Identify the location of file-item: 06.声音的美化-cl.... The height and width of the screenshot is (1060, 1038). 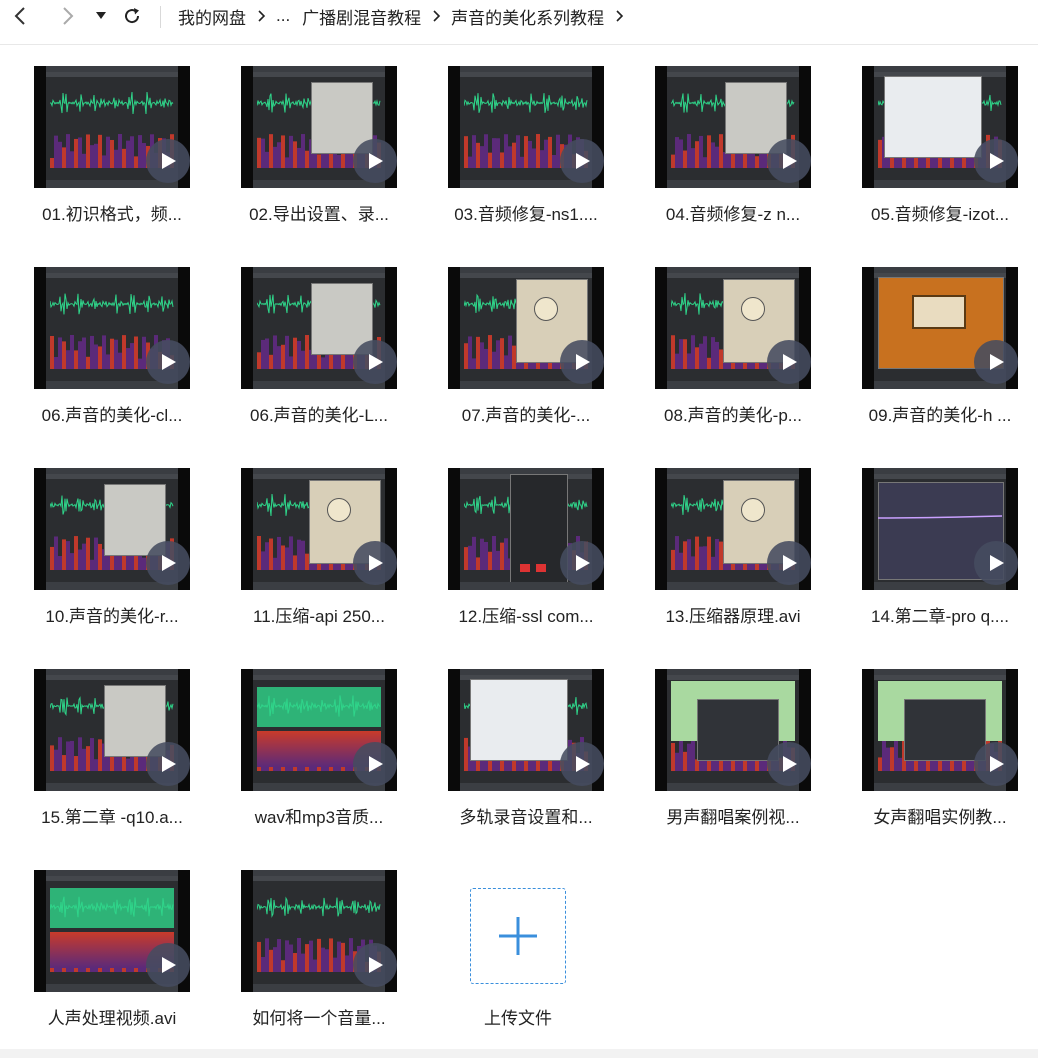
(98, 362).